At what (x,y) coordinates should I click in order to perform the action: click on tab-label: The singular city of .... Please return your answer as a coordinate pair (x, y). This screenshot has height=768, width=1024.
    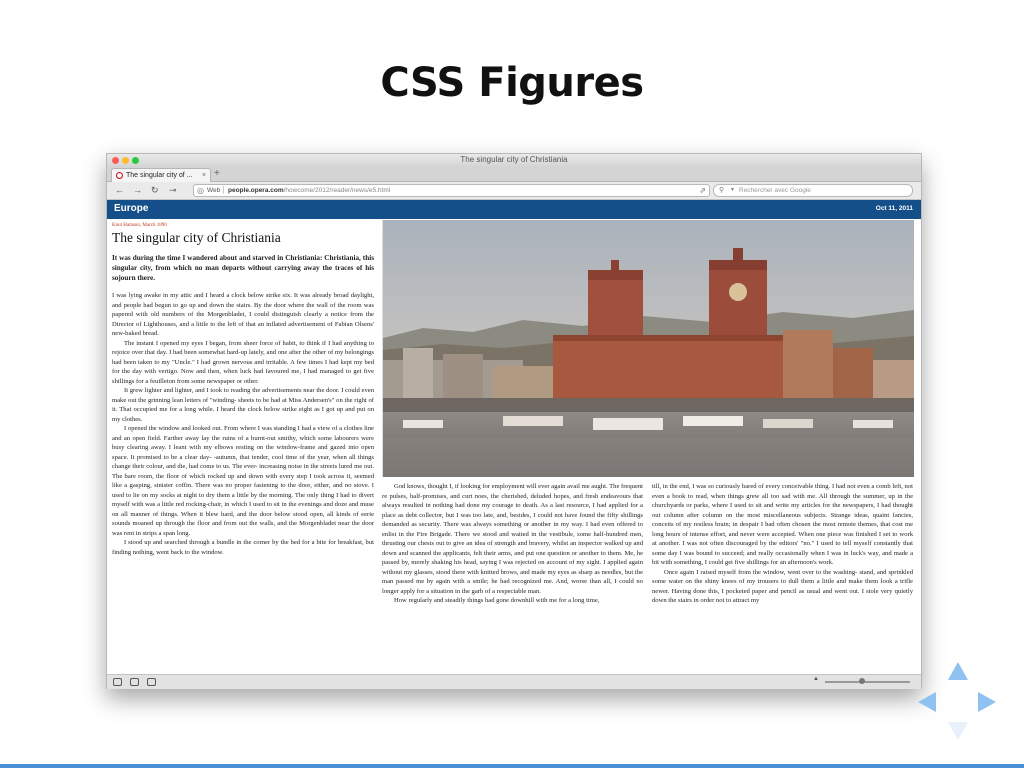
    Looking at the image, I should click on (159, 175).